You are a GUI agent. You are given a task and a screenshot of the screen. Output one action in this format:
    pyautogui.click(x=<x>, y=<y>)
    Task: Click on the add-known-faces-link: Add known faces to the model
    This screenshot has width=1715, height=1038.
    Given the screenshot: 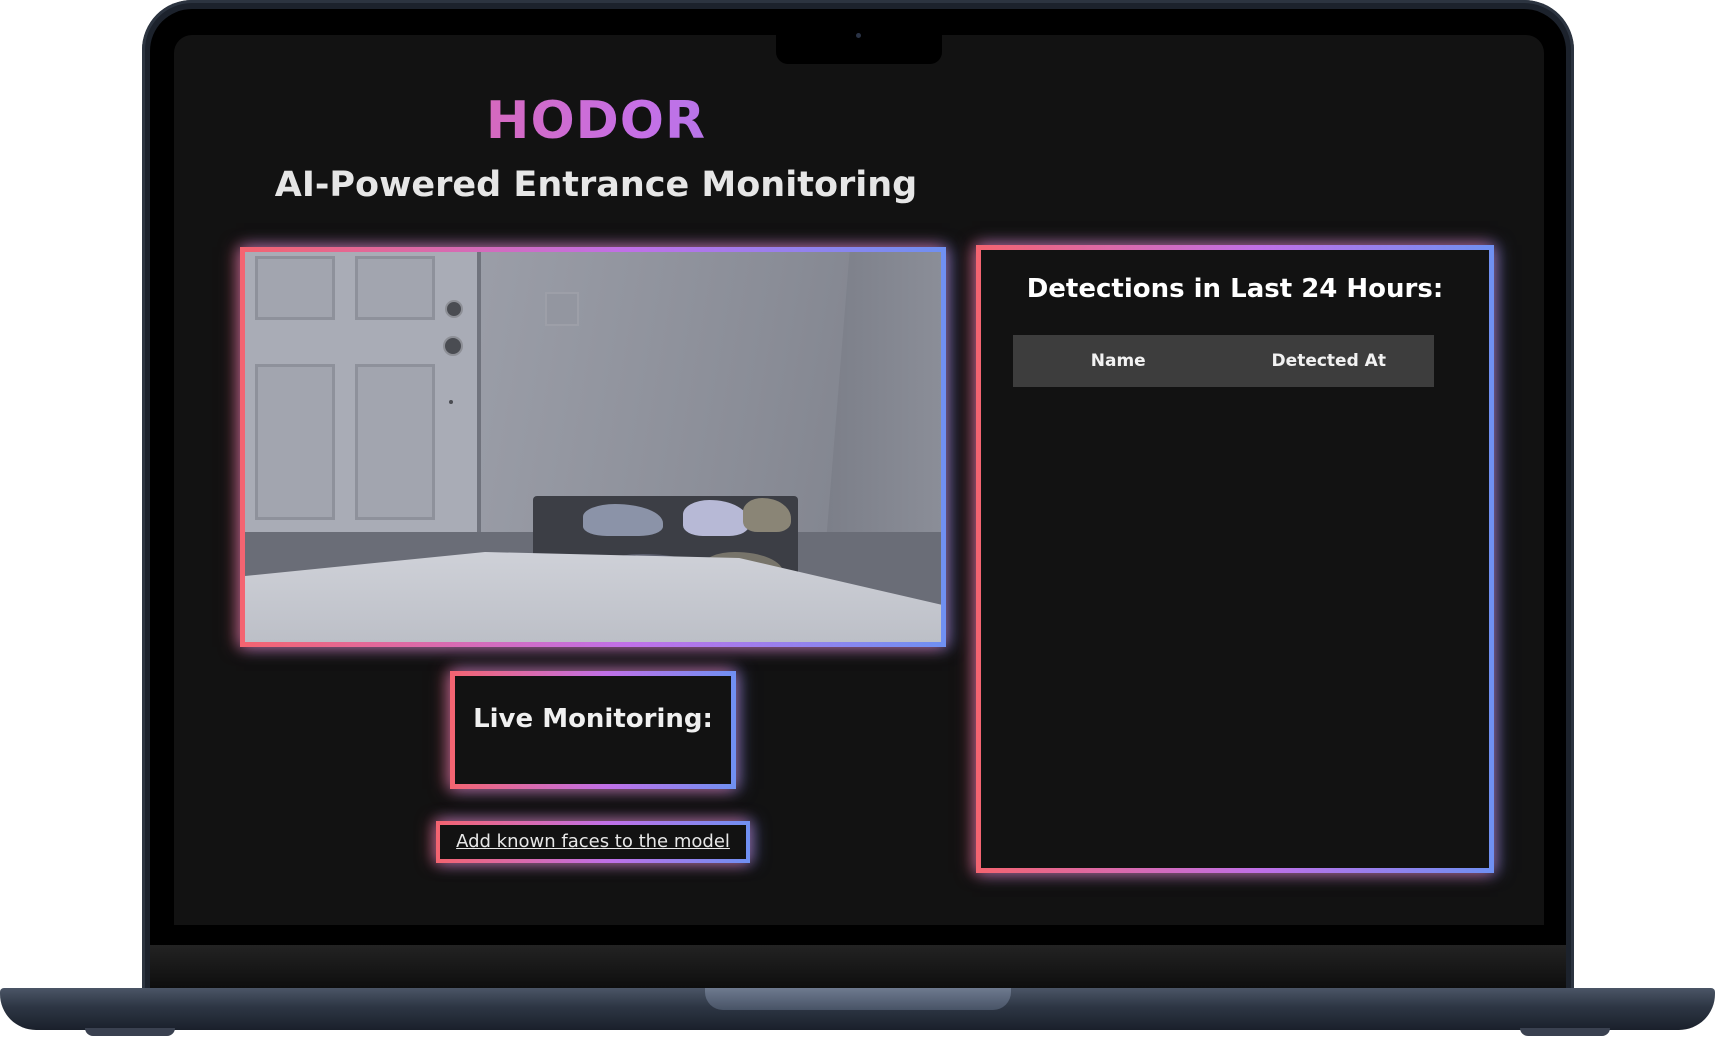 What is the action you would take?
    pyautogui.click(x=593, y=842)
    